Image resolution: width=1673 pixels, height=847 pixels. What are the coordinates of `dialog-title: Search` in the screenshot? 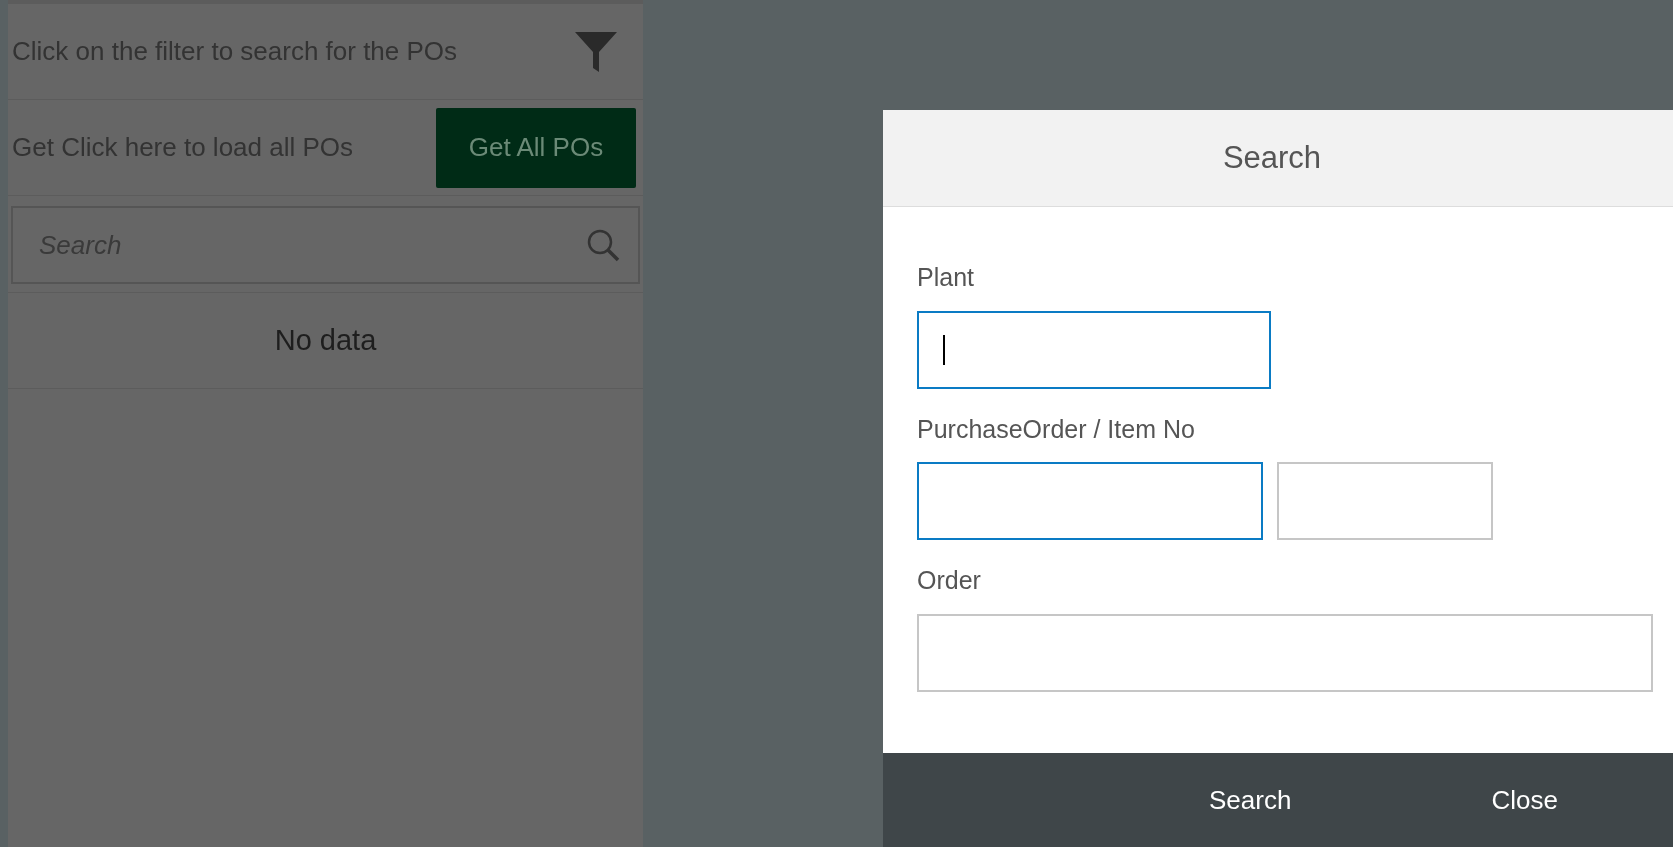 It's located at (1272, 157).